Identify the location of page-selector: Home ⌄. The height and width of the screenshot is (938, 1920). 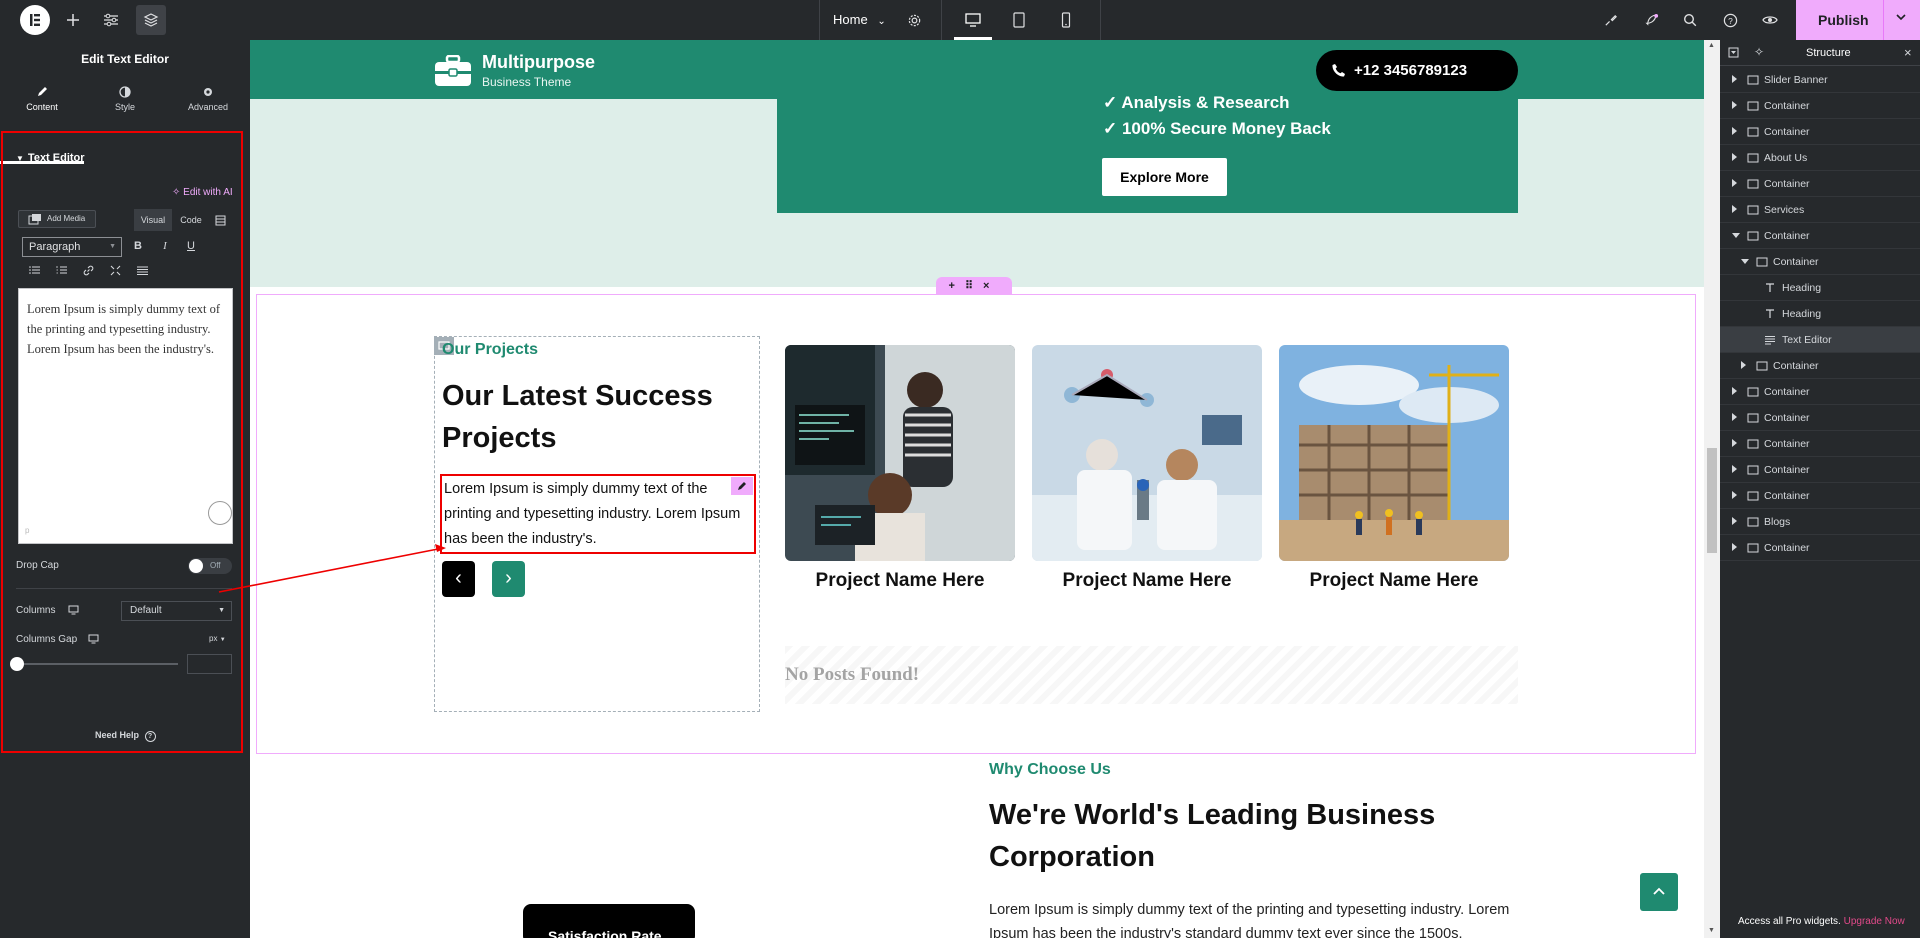
(859, 20).